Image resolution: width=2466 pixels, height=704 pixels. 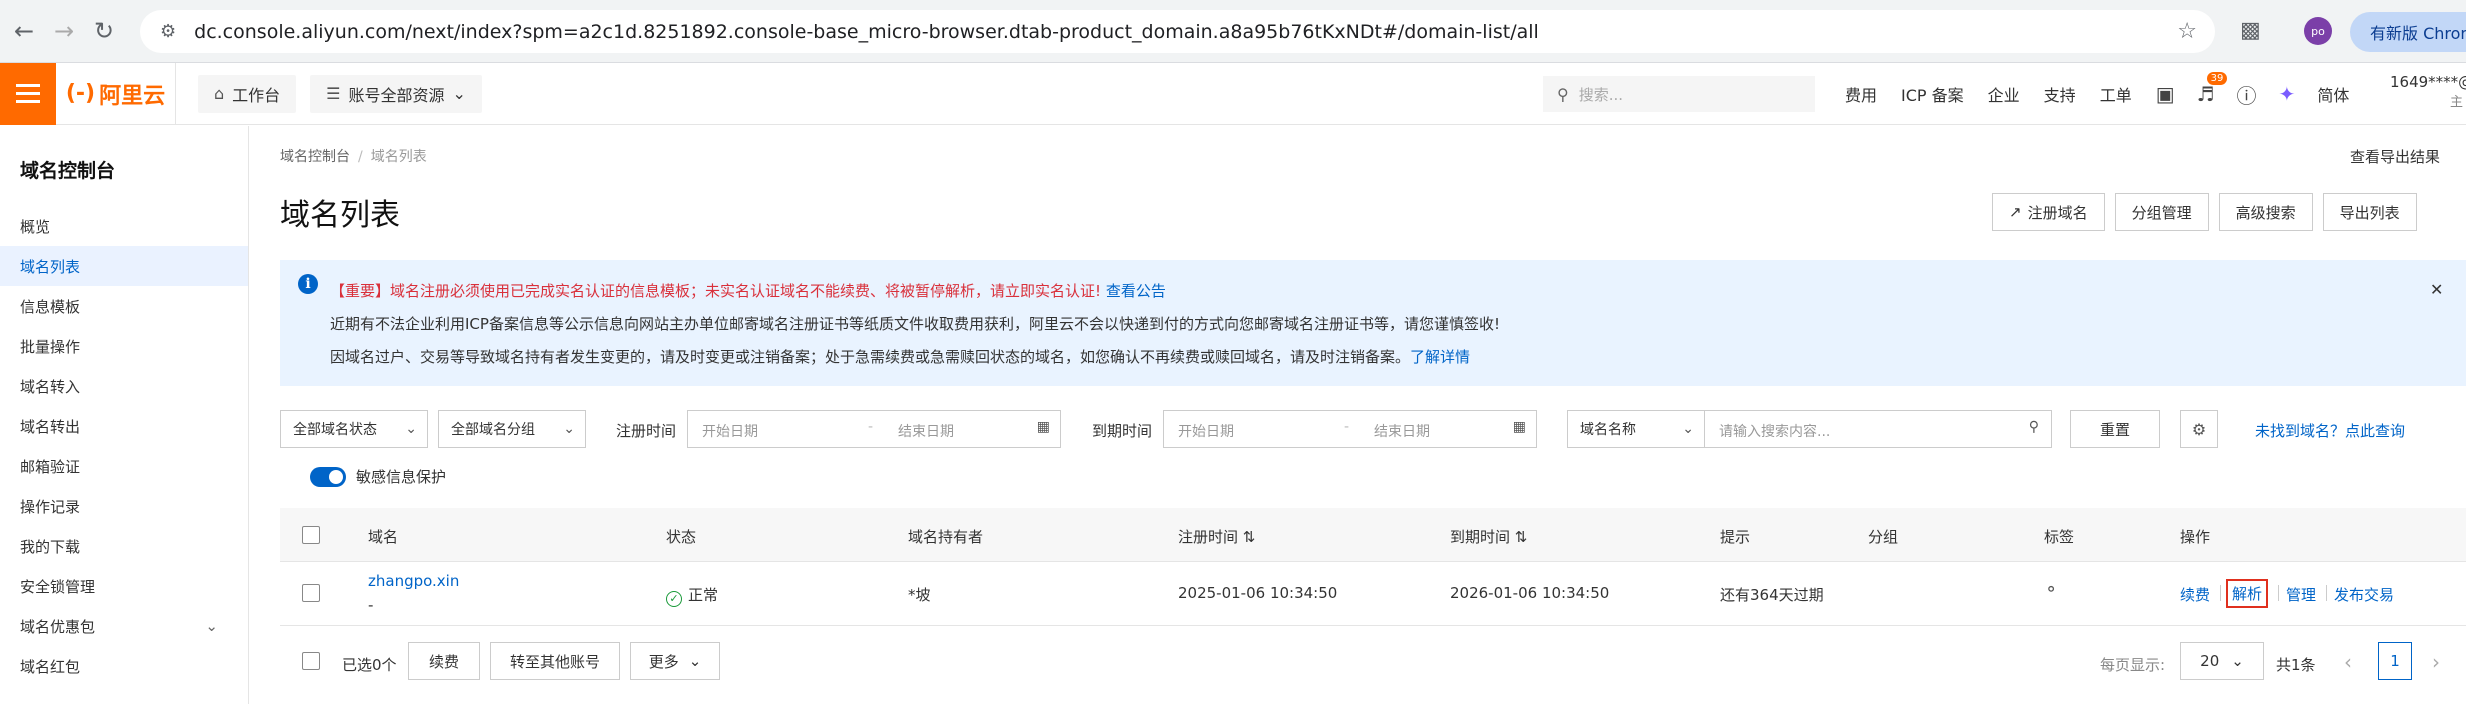 I want to click on sidebar-item-red-packet: 域名红包, so click(x=124, y=666).